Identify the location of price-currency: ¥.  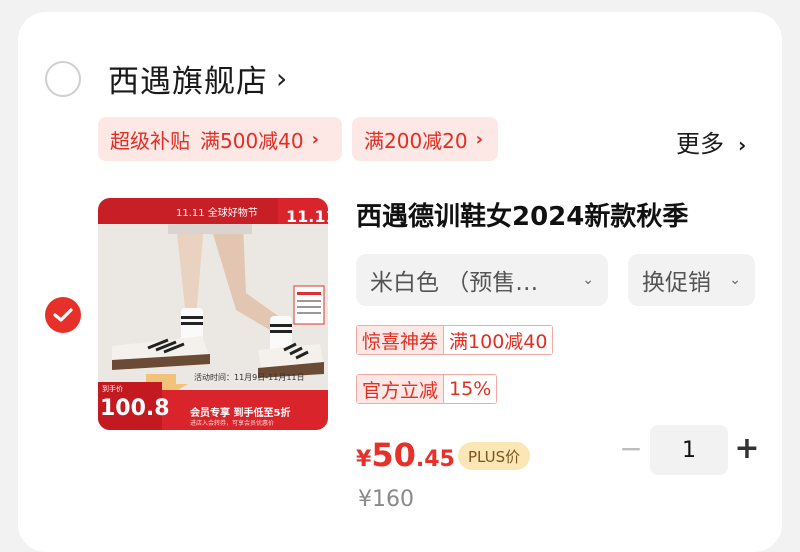
(364, 459).